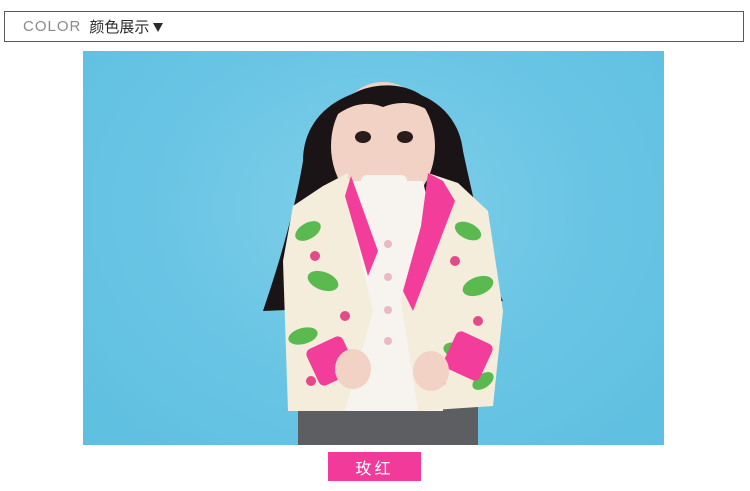 This screenshot has width=750, height=491. Describe the element at coordinates (374, 466) in the screenshot. I see `color-name-label: 玫红` at that location.